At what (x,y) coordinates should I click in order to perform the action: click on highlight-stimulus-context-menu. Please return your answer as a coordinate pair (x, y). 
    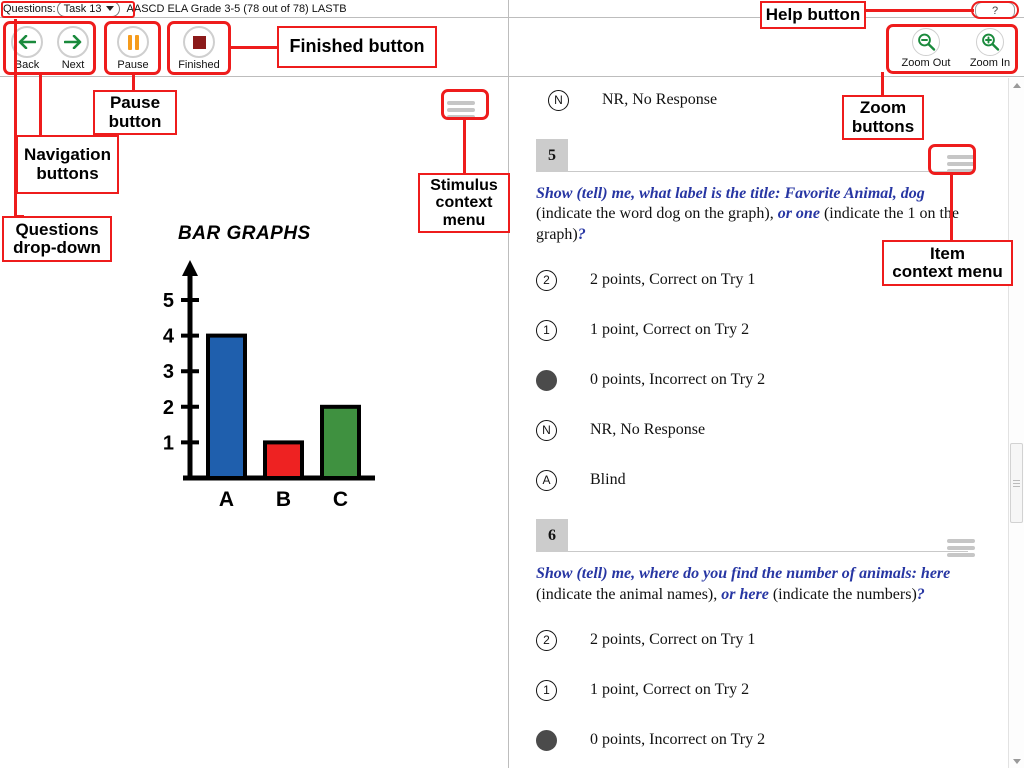
    Looking at the image, I should click on (465, 104).